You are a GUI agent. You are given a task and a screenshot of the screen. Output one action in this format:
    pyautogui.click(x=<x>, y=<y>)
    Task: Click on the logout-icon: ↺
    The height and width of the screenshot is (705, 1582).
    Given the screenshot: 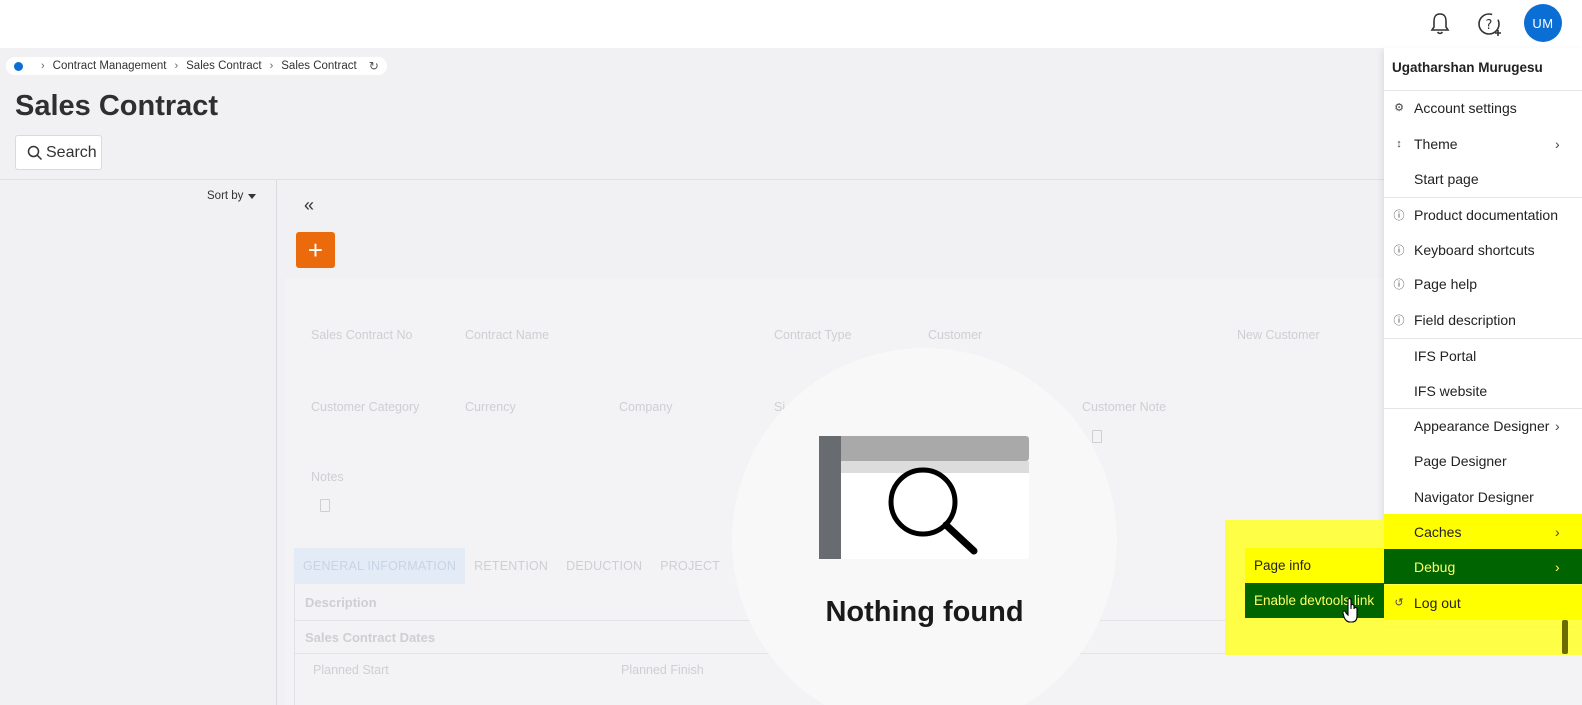 What is the action you would take?
    pyautogui.click(x=1399, y=603)
    